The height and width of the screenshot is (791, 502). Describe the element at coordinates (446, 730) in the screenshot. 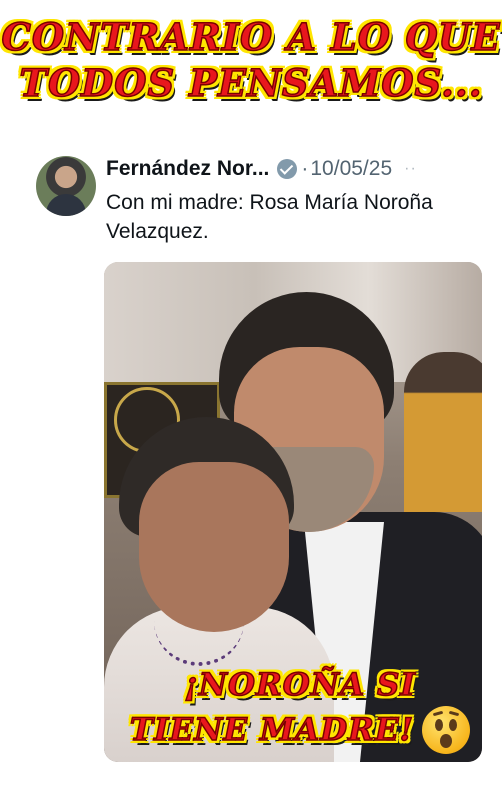

I see `astonished-face-icon` at that location.